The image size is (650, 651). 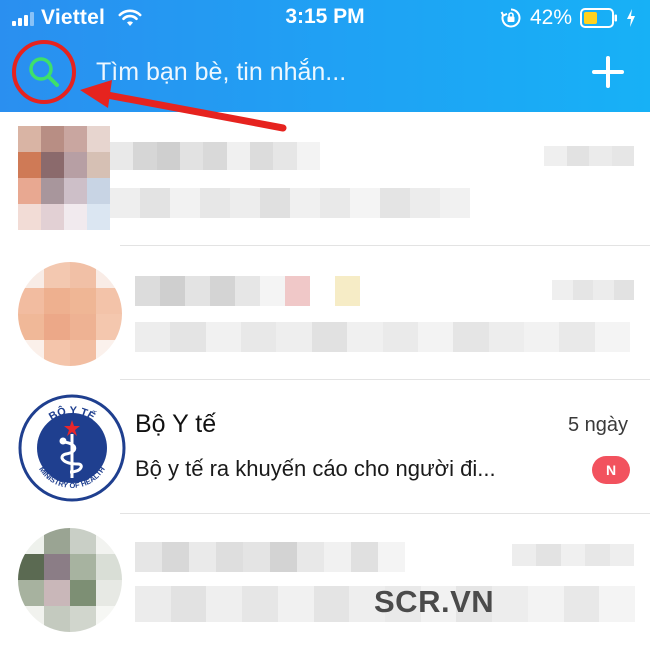 I want to click on orientation-lock-icon, so click(x=510, y=18).